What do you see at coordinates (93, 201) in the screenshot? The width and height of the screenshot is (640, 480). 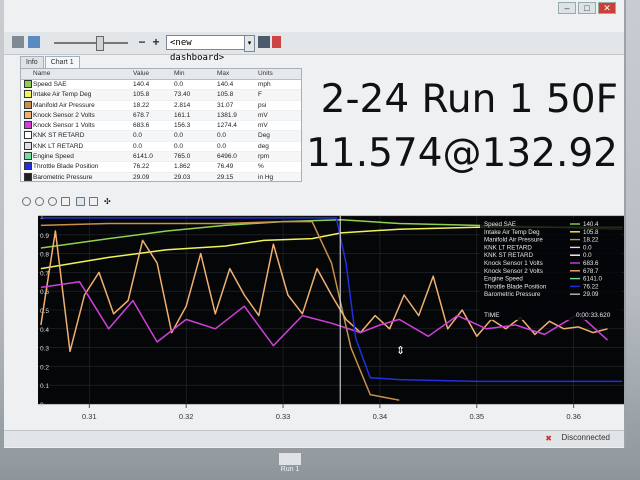 I see `text-icon` at bounding box center [93, 201].